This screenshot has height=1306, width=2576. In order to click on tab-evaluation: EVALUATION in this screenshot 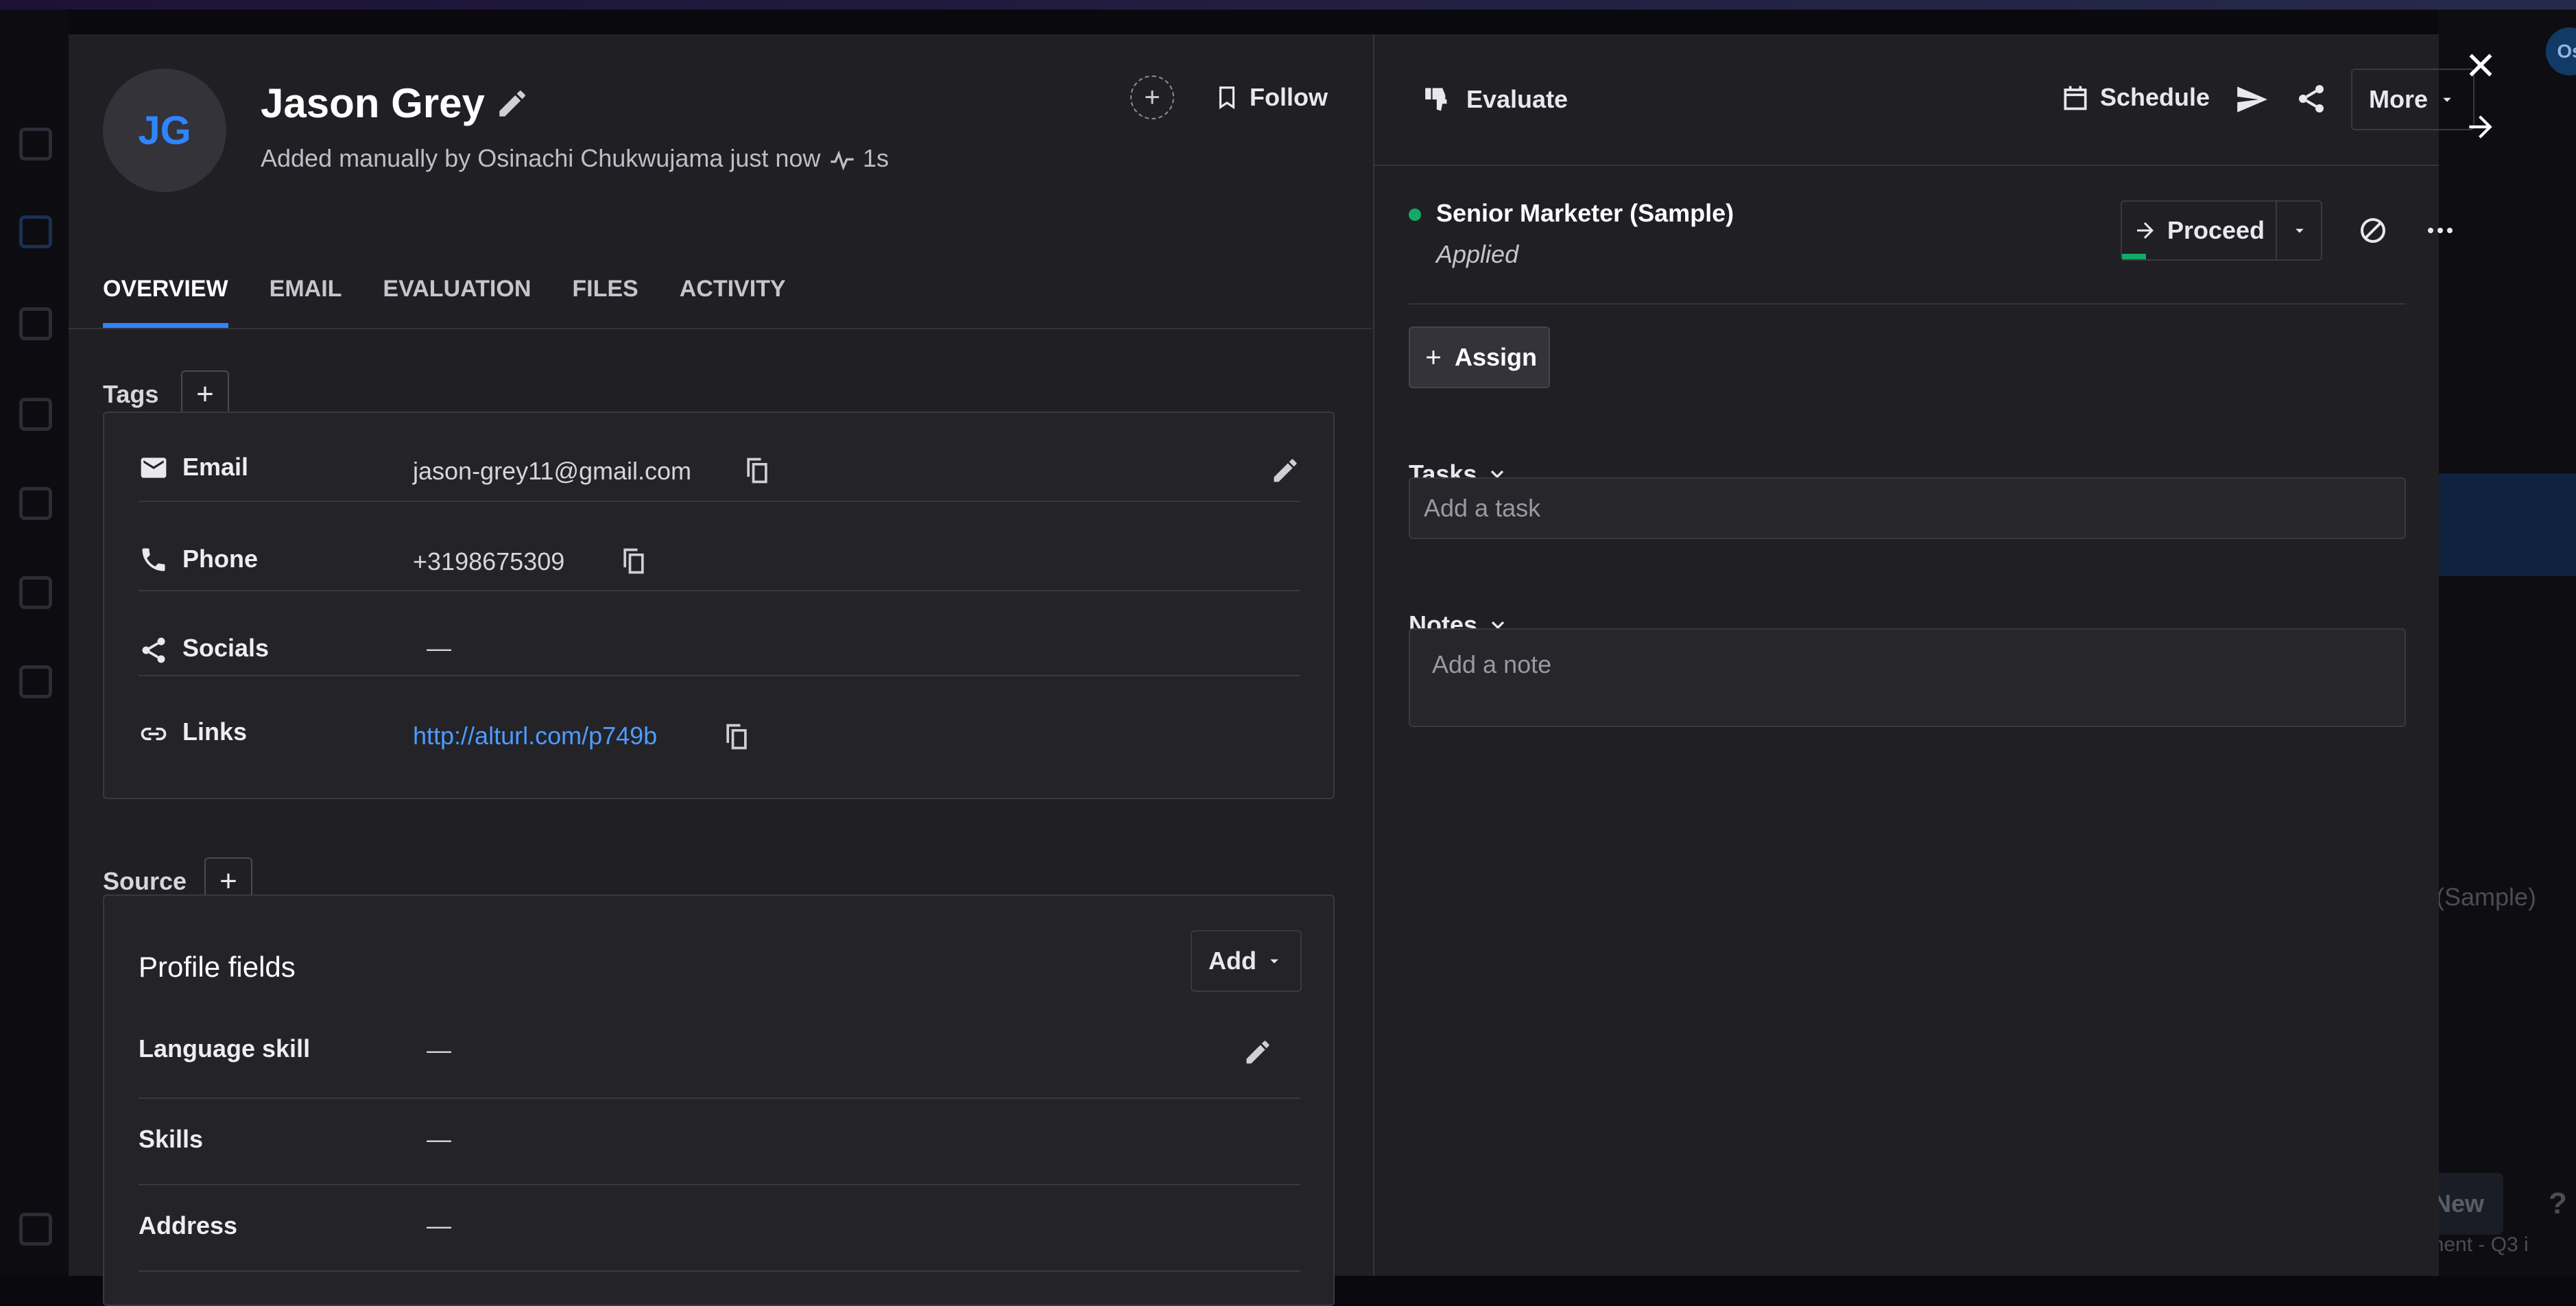, I will do `click(457, 284)`.